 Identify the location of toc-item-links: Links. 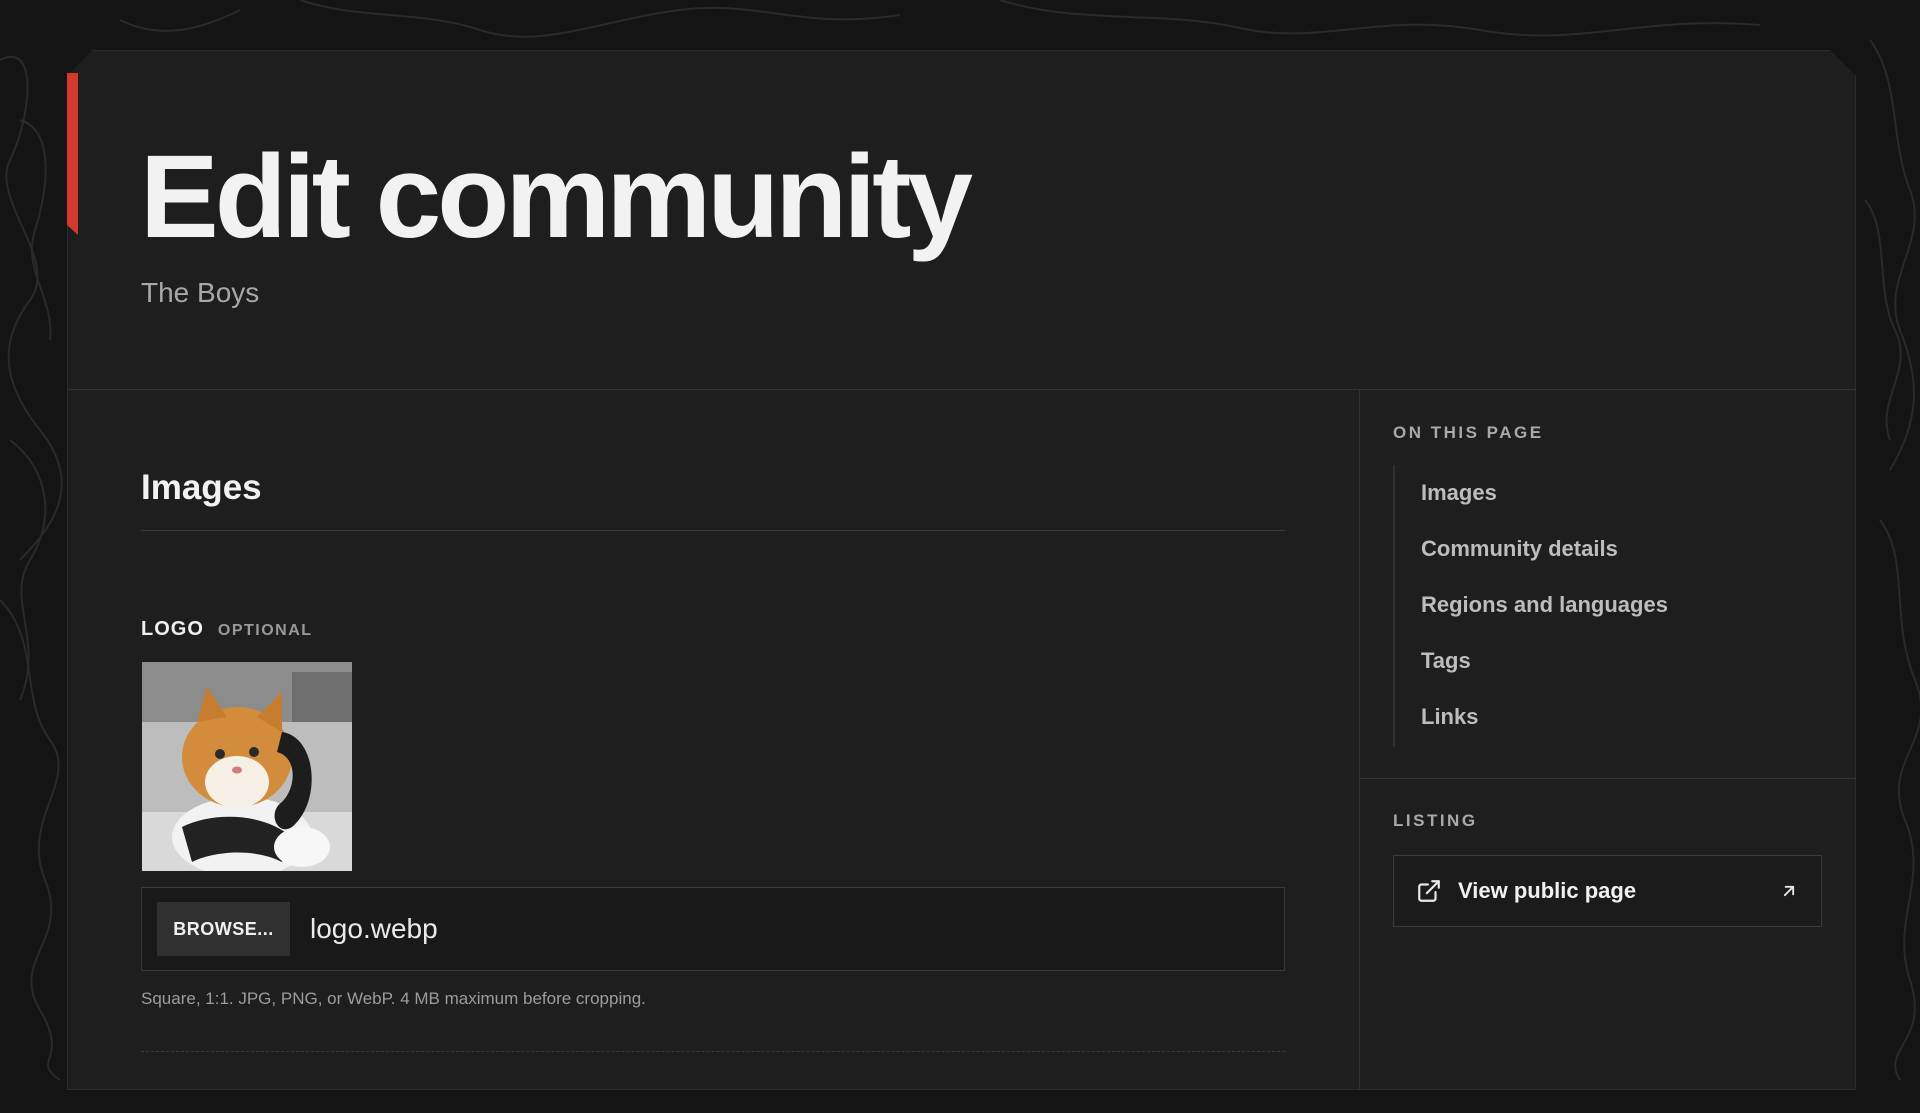
(1449, 717).